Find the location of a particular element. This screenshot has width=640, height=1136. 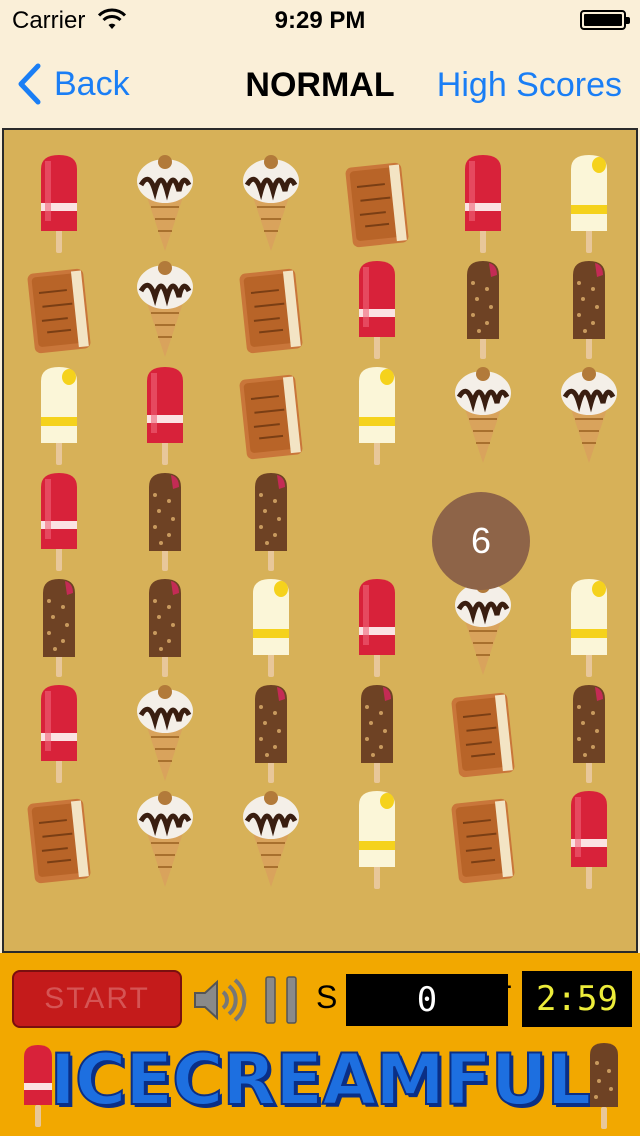

battery-icon is located at coordinates (605, 20).